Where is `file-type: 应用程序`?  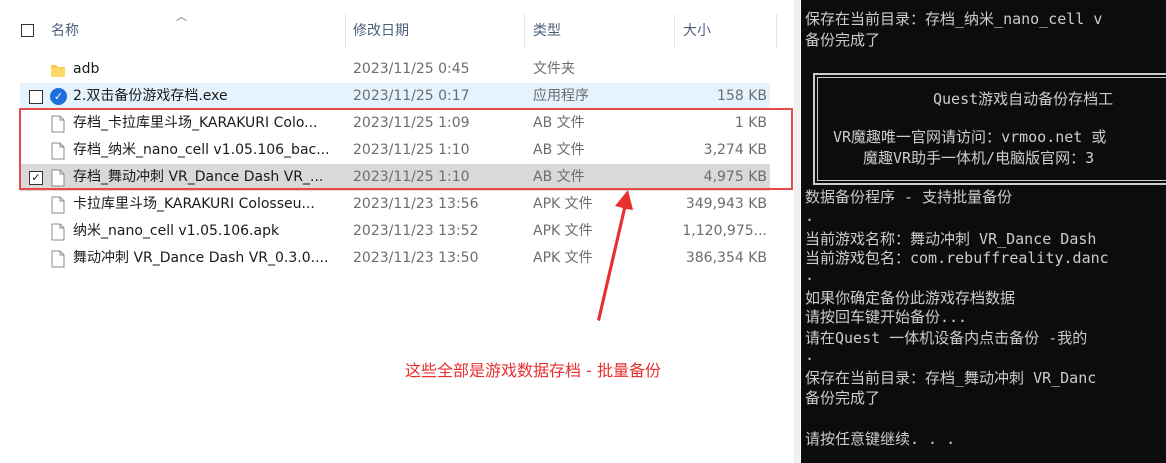 file-type: 应用程序 is located at coordinates (561, 96).